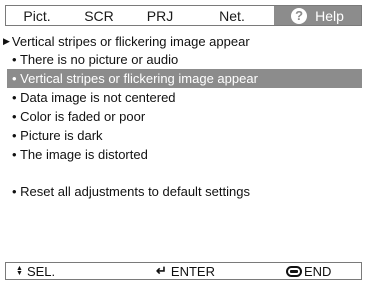 The image size is (368, 284). Describe the element at coordinates (299, 15) in the screenshot. I see `question-icon: ?` at that location.